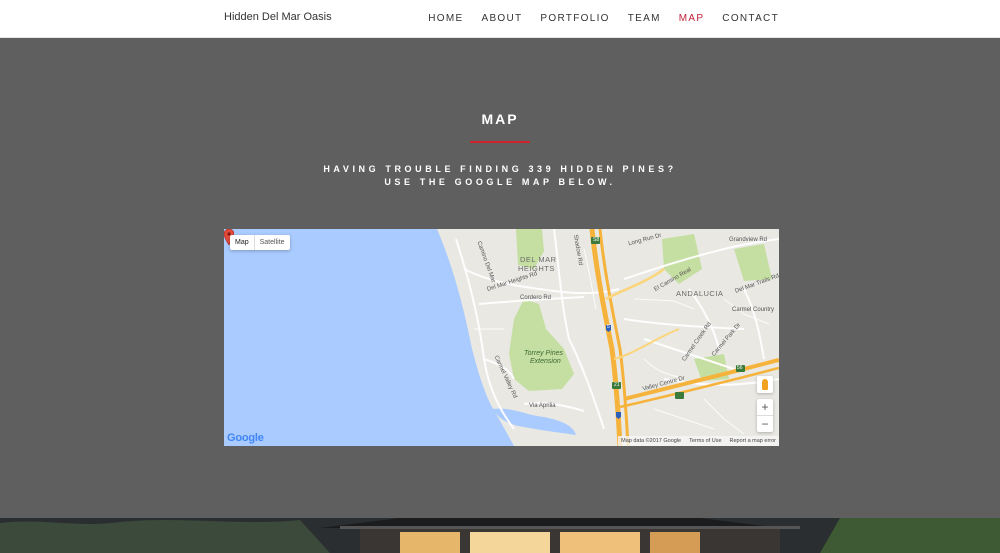  Describe the element at coordinates (700, 293) in the screenshot. I see `map-label-andalucia: ANDALUCIA` at that location.